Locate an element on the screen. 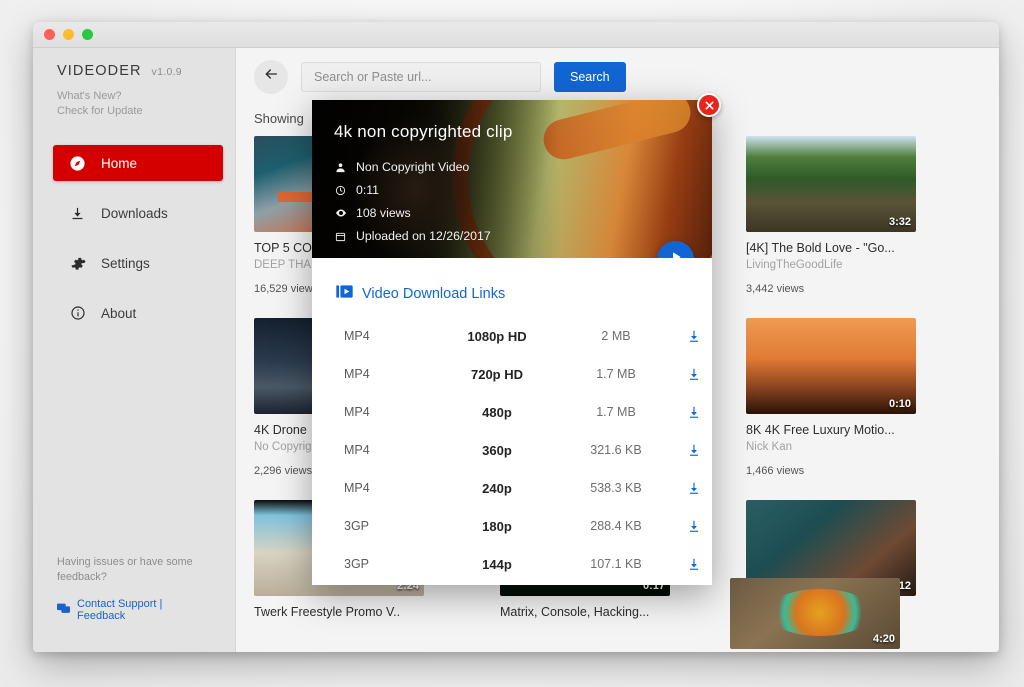  download-size: 107.1 KB is located at coordinates (616, 564).